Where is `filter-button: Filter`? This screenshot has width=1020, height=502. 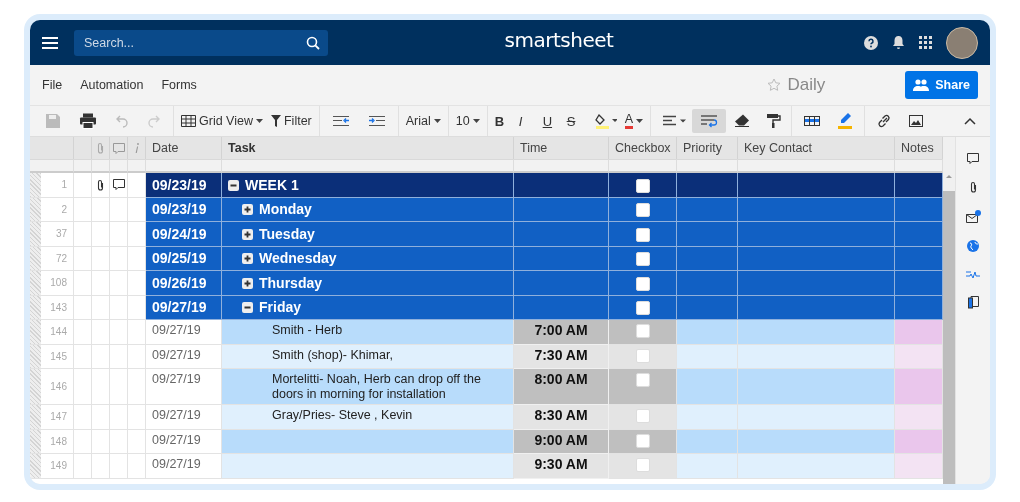 filter-button: Filter is located at coordinates (291, 121).